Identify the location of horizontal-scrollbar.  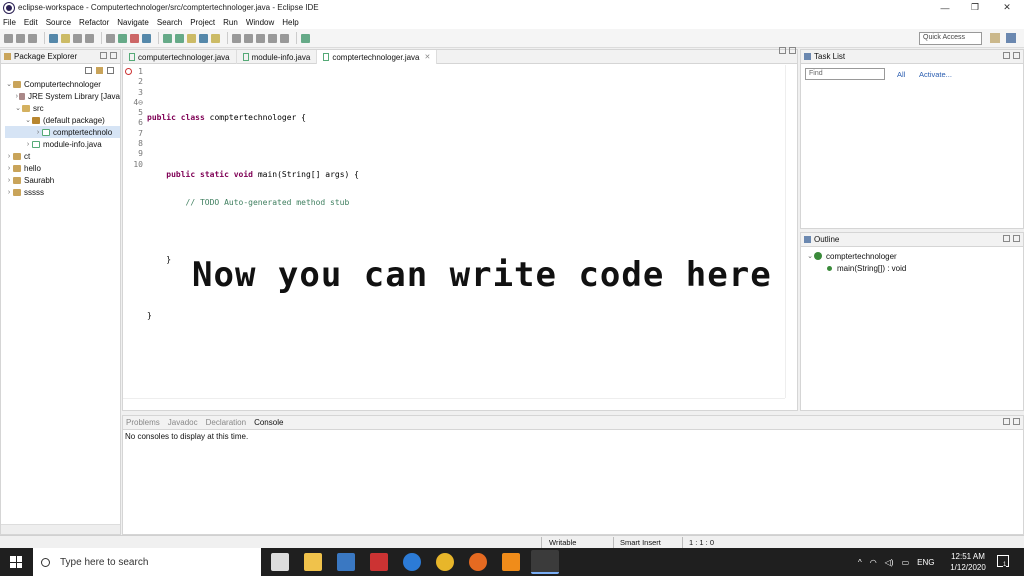
(60, 529).